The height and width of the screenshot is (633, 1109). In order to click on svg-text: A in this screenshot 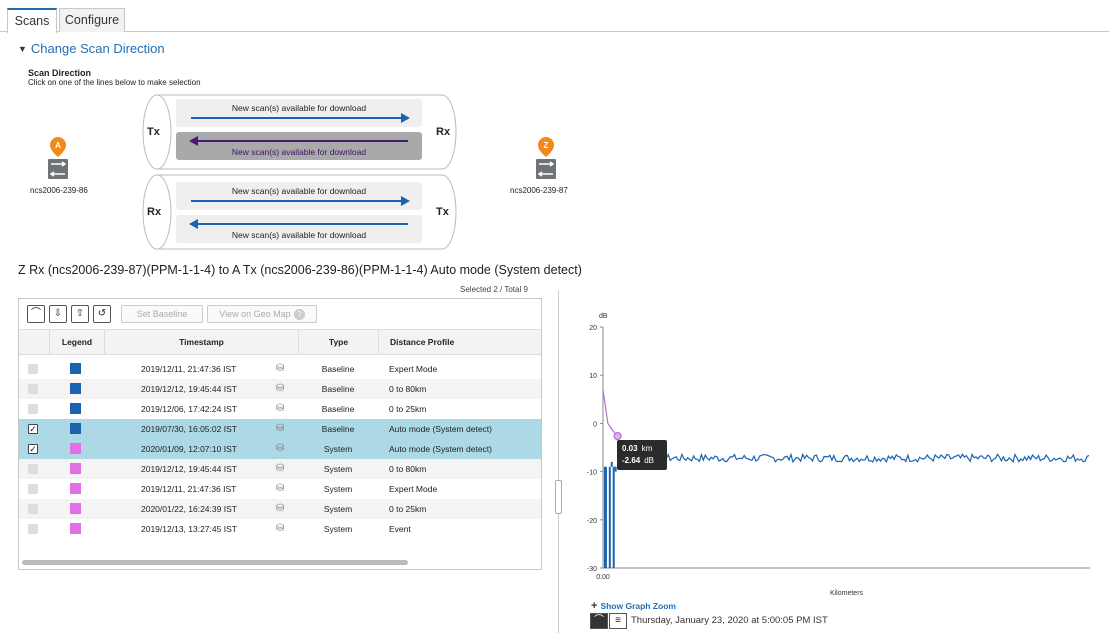, I will do `click(58, 145)`.